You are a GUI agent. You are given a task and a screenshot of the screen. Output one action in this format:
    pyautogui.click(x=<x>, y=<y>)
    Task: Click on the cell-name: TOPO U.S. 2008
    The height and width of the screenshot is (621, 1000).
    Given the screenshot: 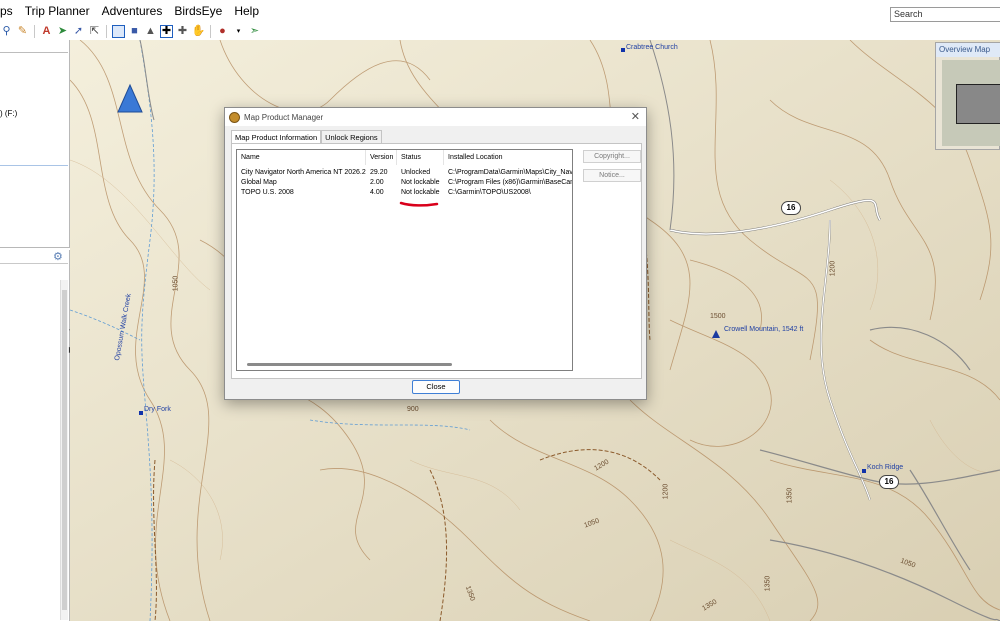 What is the action you would take?
    pyautogui.click(x=267, y=192)
    